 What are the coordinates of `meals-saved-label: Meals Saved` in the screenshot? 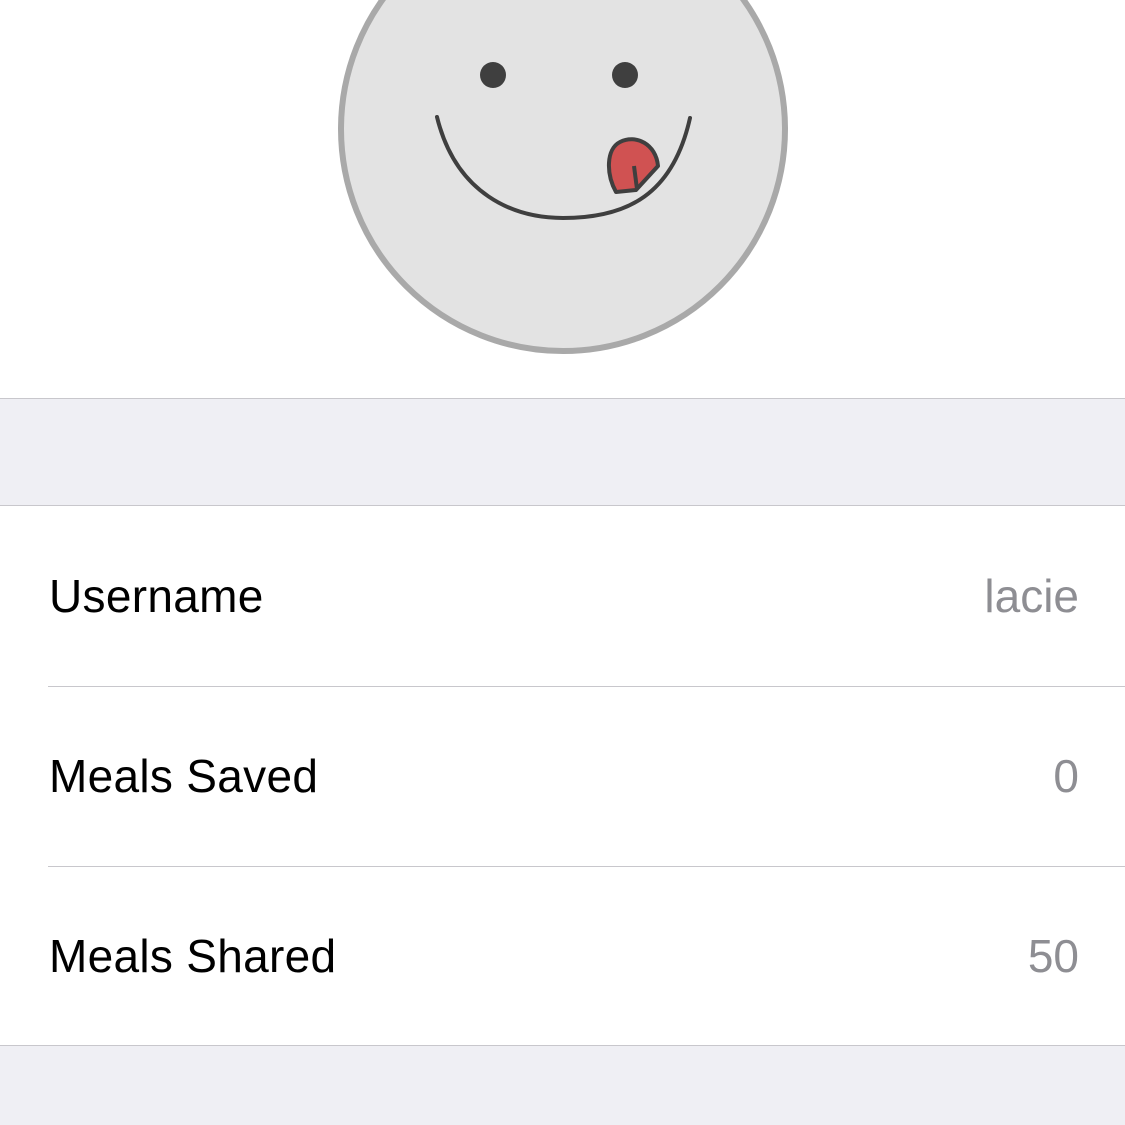 It's located at (184, 776).